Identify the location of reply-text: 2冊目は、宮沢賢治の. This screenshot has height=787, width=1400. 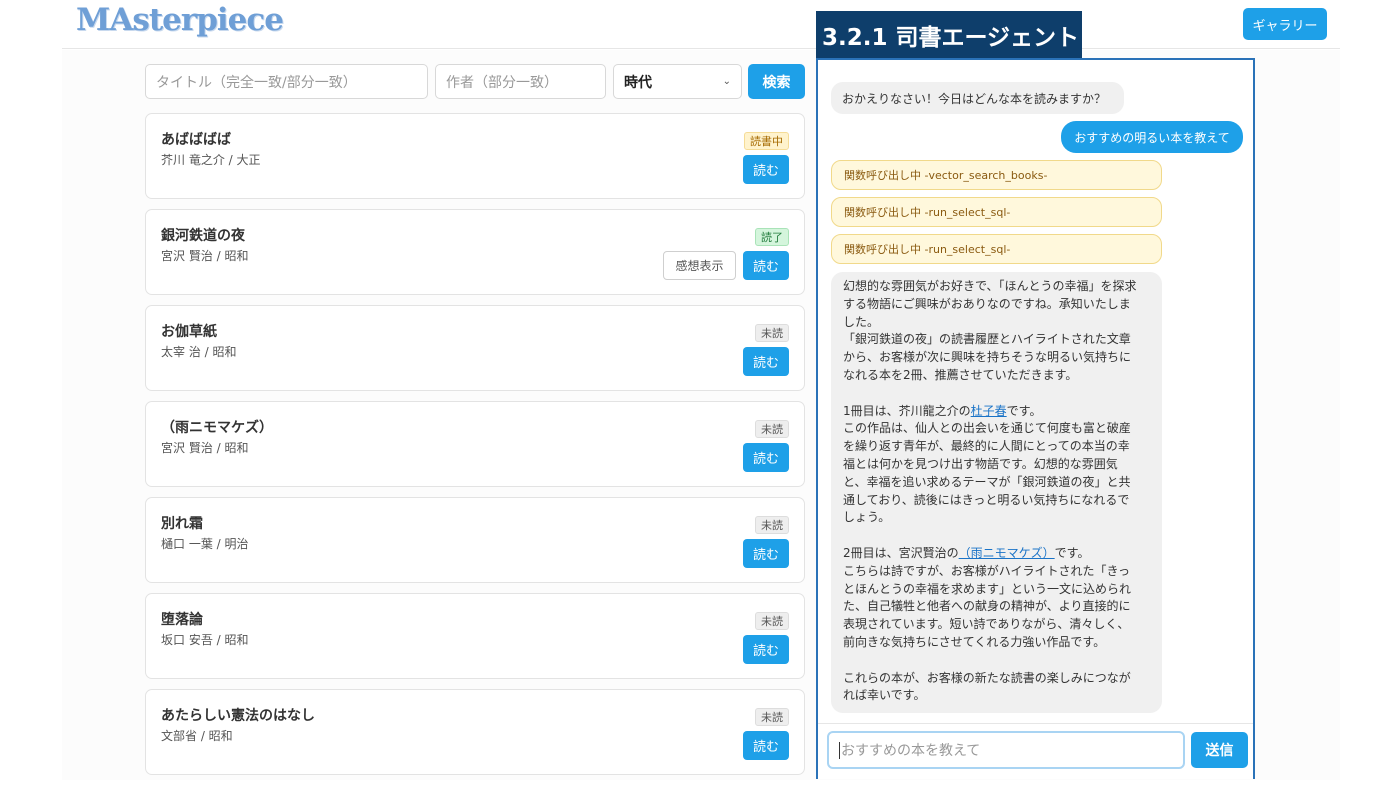
(901, 552).